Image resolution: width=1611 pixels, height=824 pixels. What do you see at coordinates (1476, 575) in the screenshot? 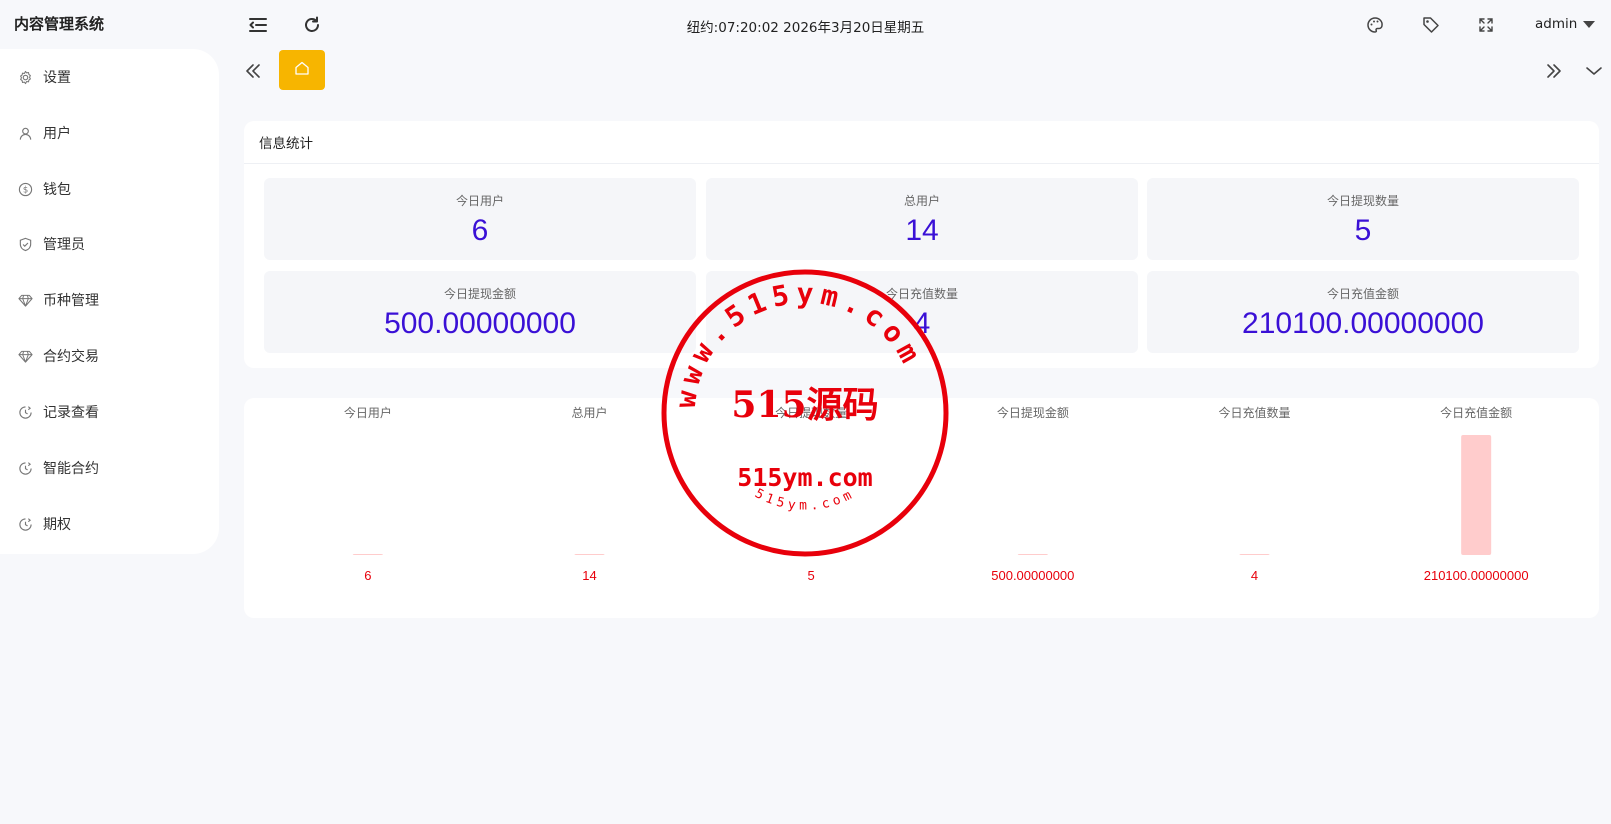
I see `chart-value-label: 210100.00000000` at bounding box center [1476, 575].